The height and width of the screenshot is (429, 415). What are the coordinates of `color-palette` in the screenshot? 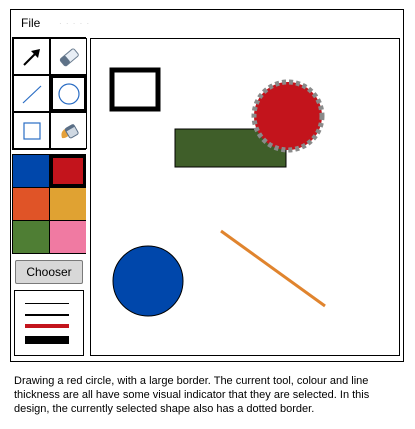 It's located at (49, 204).